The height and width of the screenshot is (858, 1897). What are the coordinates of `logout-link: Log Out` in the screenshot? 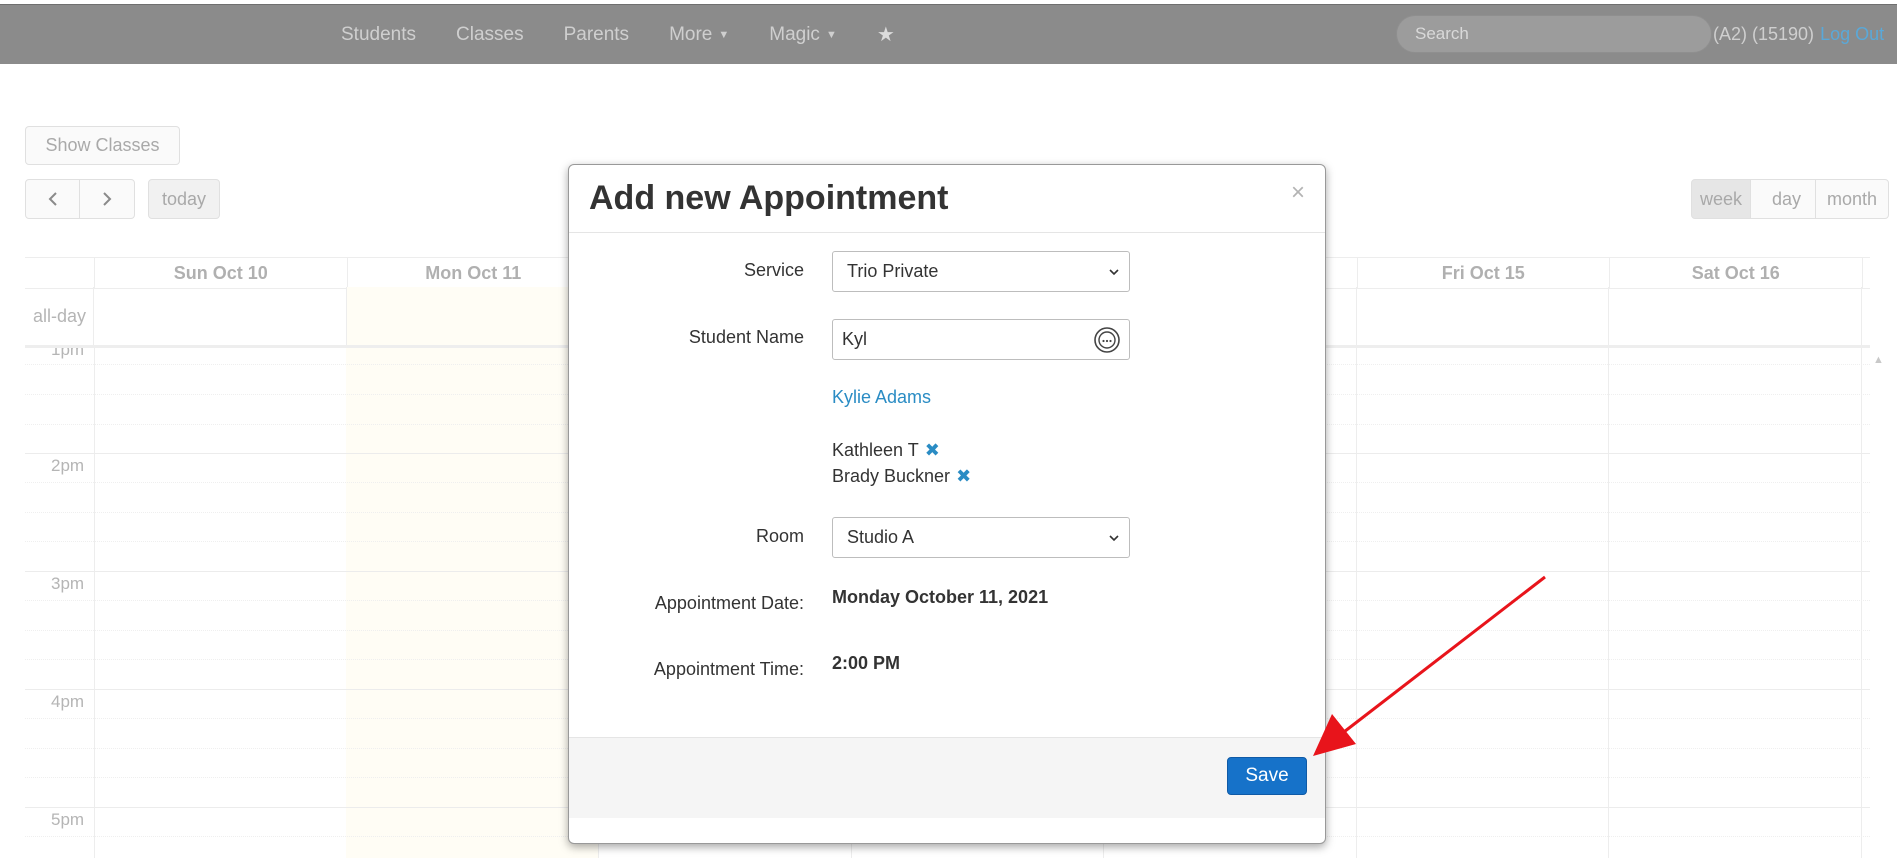 It's located at (1852, 34).